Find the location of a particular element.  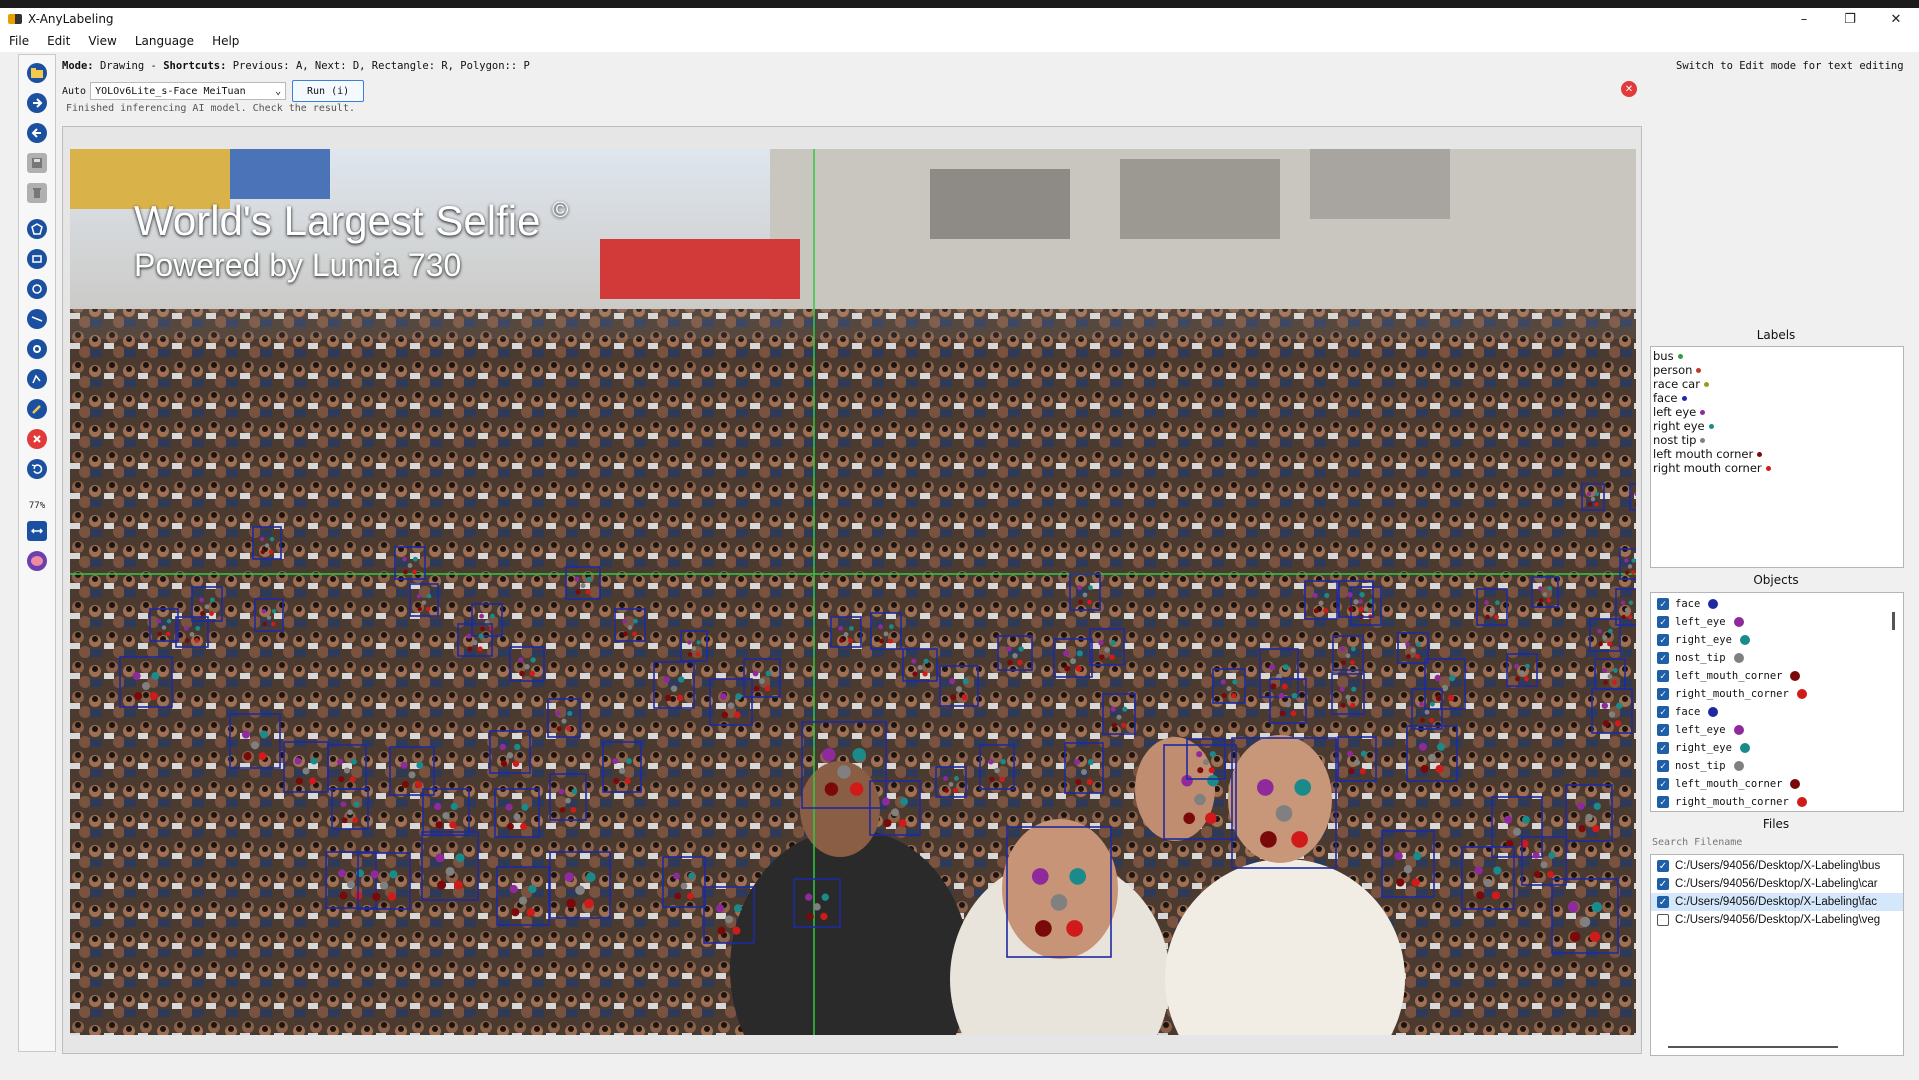

delete-icon is located at coordinates (37, 193).